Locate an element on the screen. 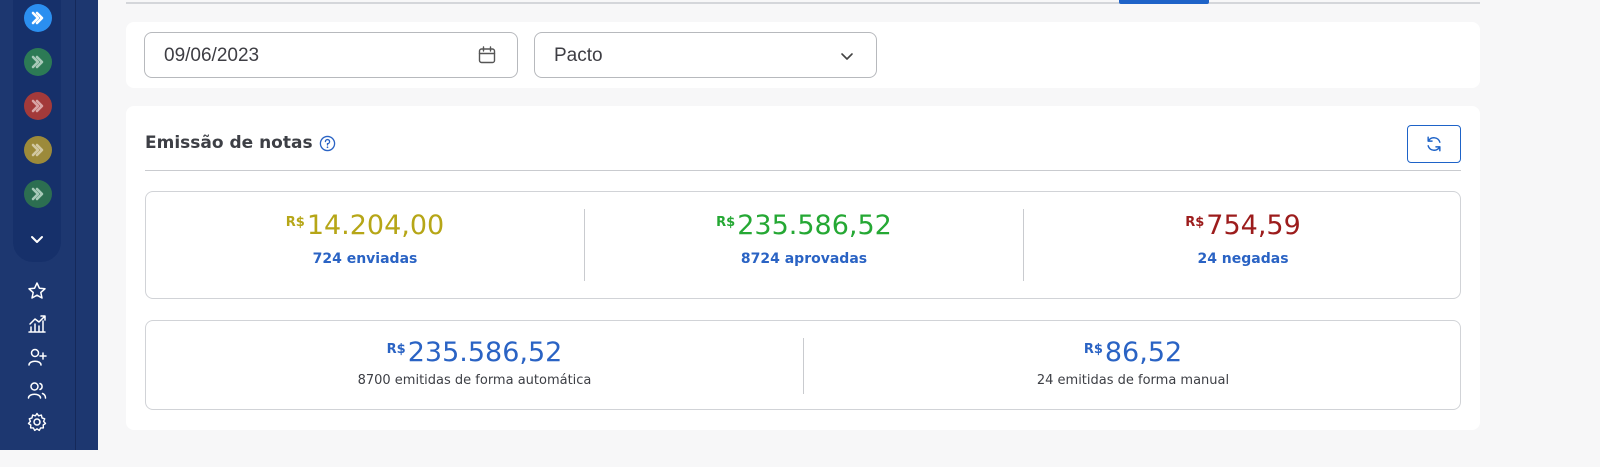 This screenshot has width=1600, height=467. user-add-icon is located at coordinates (37, 357).